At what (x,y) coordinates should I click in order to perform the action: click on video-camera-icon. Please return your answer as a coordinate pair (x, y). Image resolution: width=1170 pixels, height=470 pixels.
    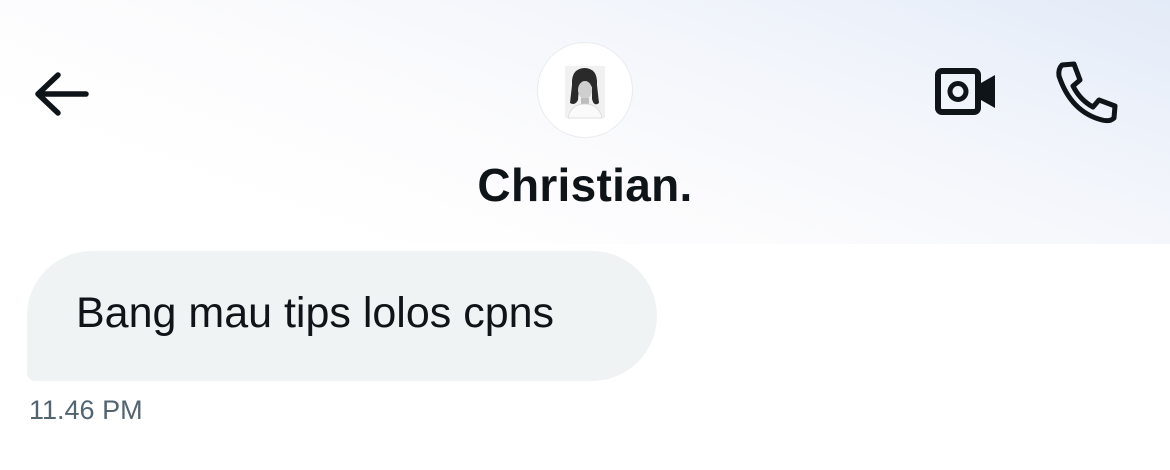
    Looking at the image, I should click on (965, 91).